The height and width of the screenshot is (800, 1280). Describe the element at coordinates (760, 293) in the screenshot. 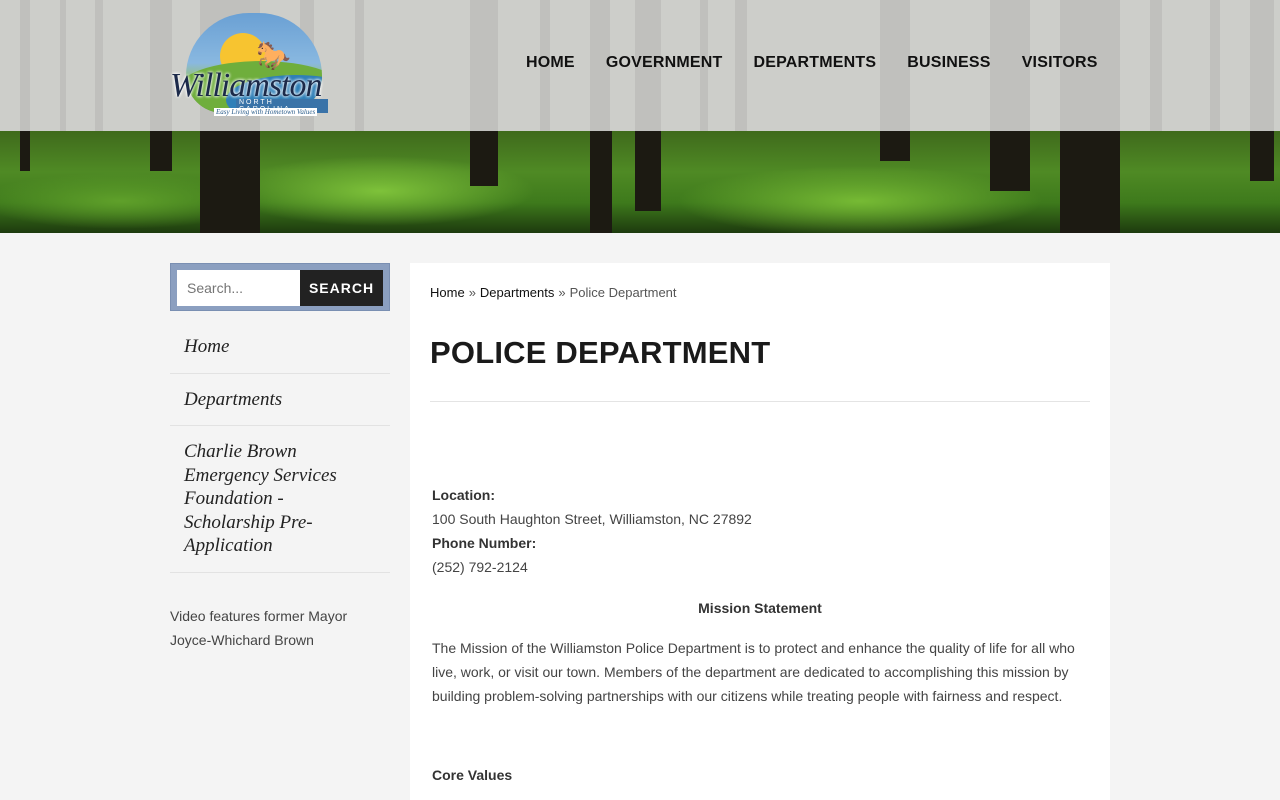

I see `breadcrumb: Home» Departments» Police Department` at that location.